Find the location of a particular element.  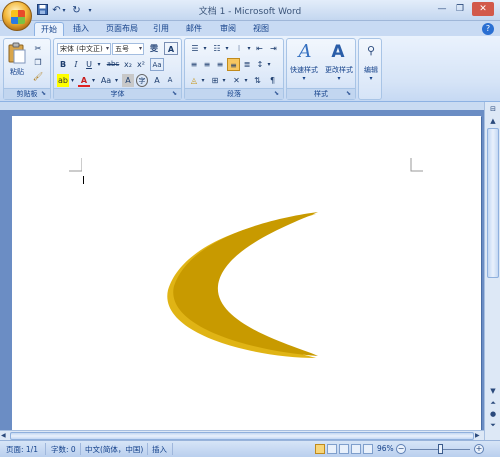

close-button: ✕ is located at coordinates (483, 9).